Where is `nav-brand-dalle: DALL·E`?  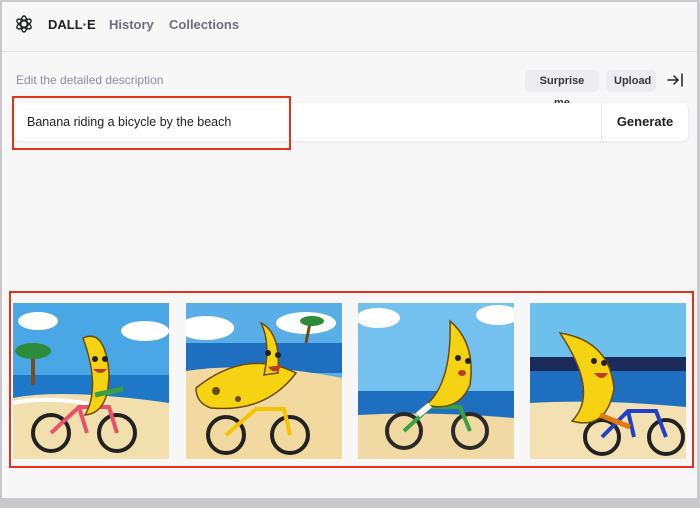 nav-brand-dalle: DALL·E is located at coordinates (72, 24).